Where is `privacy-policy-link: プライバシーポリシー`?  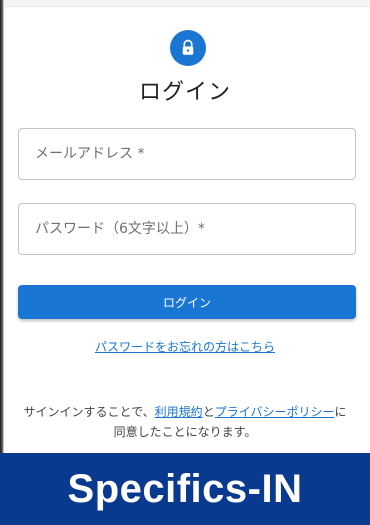
privacy-policy-link: プライバシーポリシー is located at coordinates (275, 412).